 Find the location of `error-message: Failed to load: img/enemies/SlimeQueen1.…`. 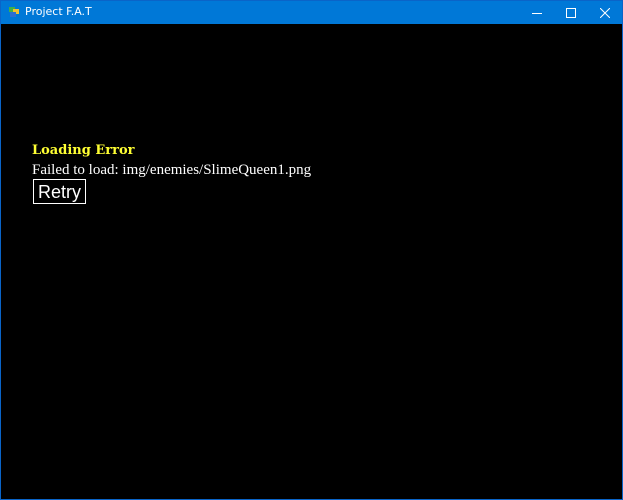

error-message: Failed to load: img/enemies/SlimeQueen1.… is located at coordinates (172, 170).